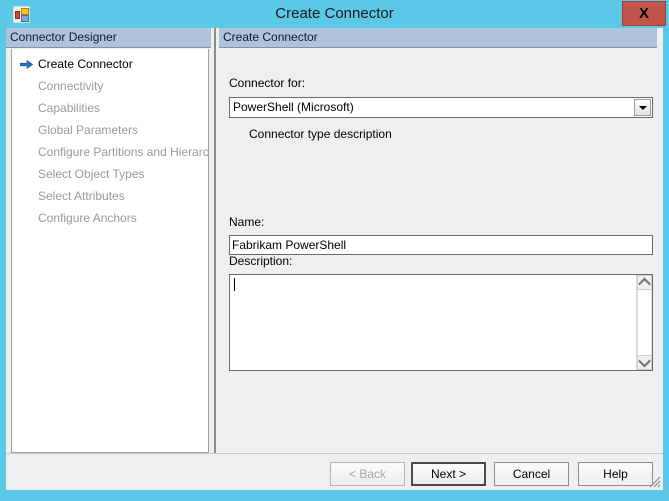  Describe the element at coordinates (441, 245) in the screenshot. I see `name-input` at that location.